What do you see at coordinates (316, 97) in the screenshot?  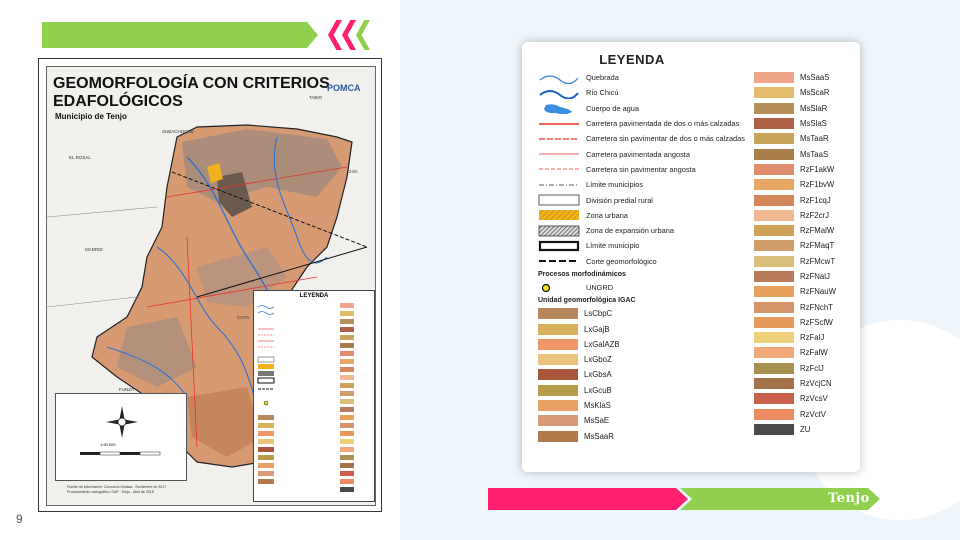 I see `place-label: TABIO` at bounding box center [316, 97].